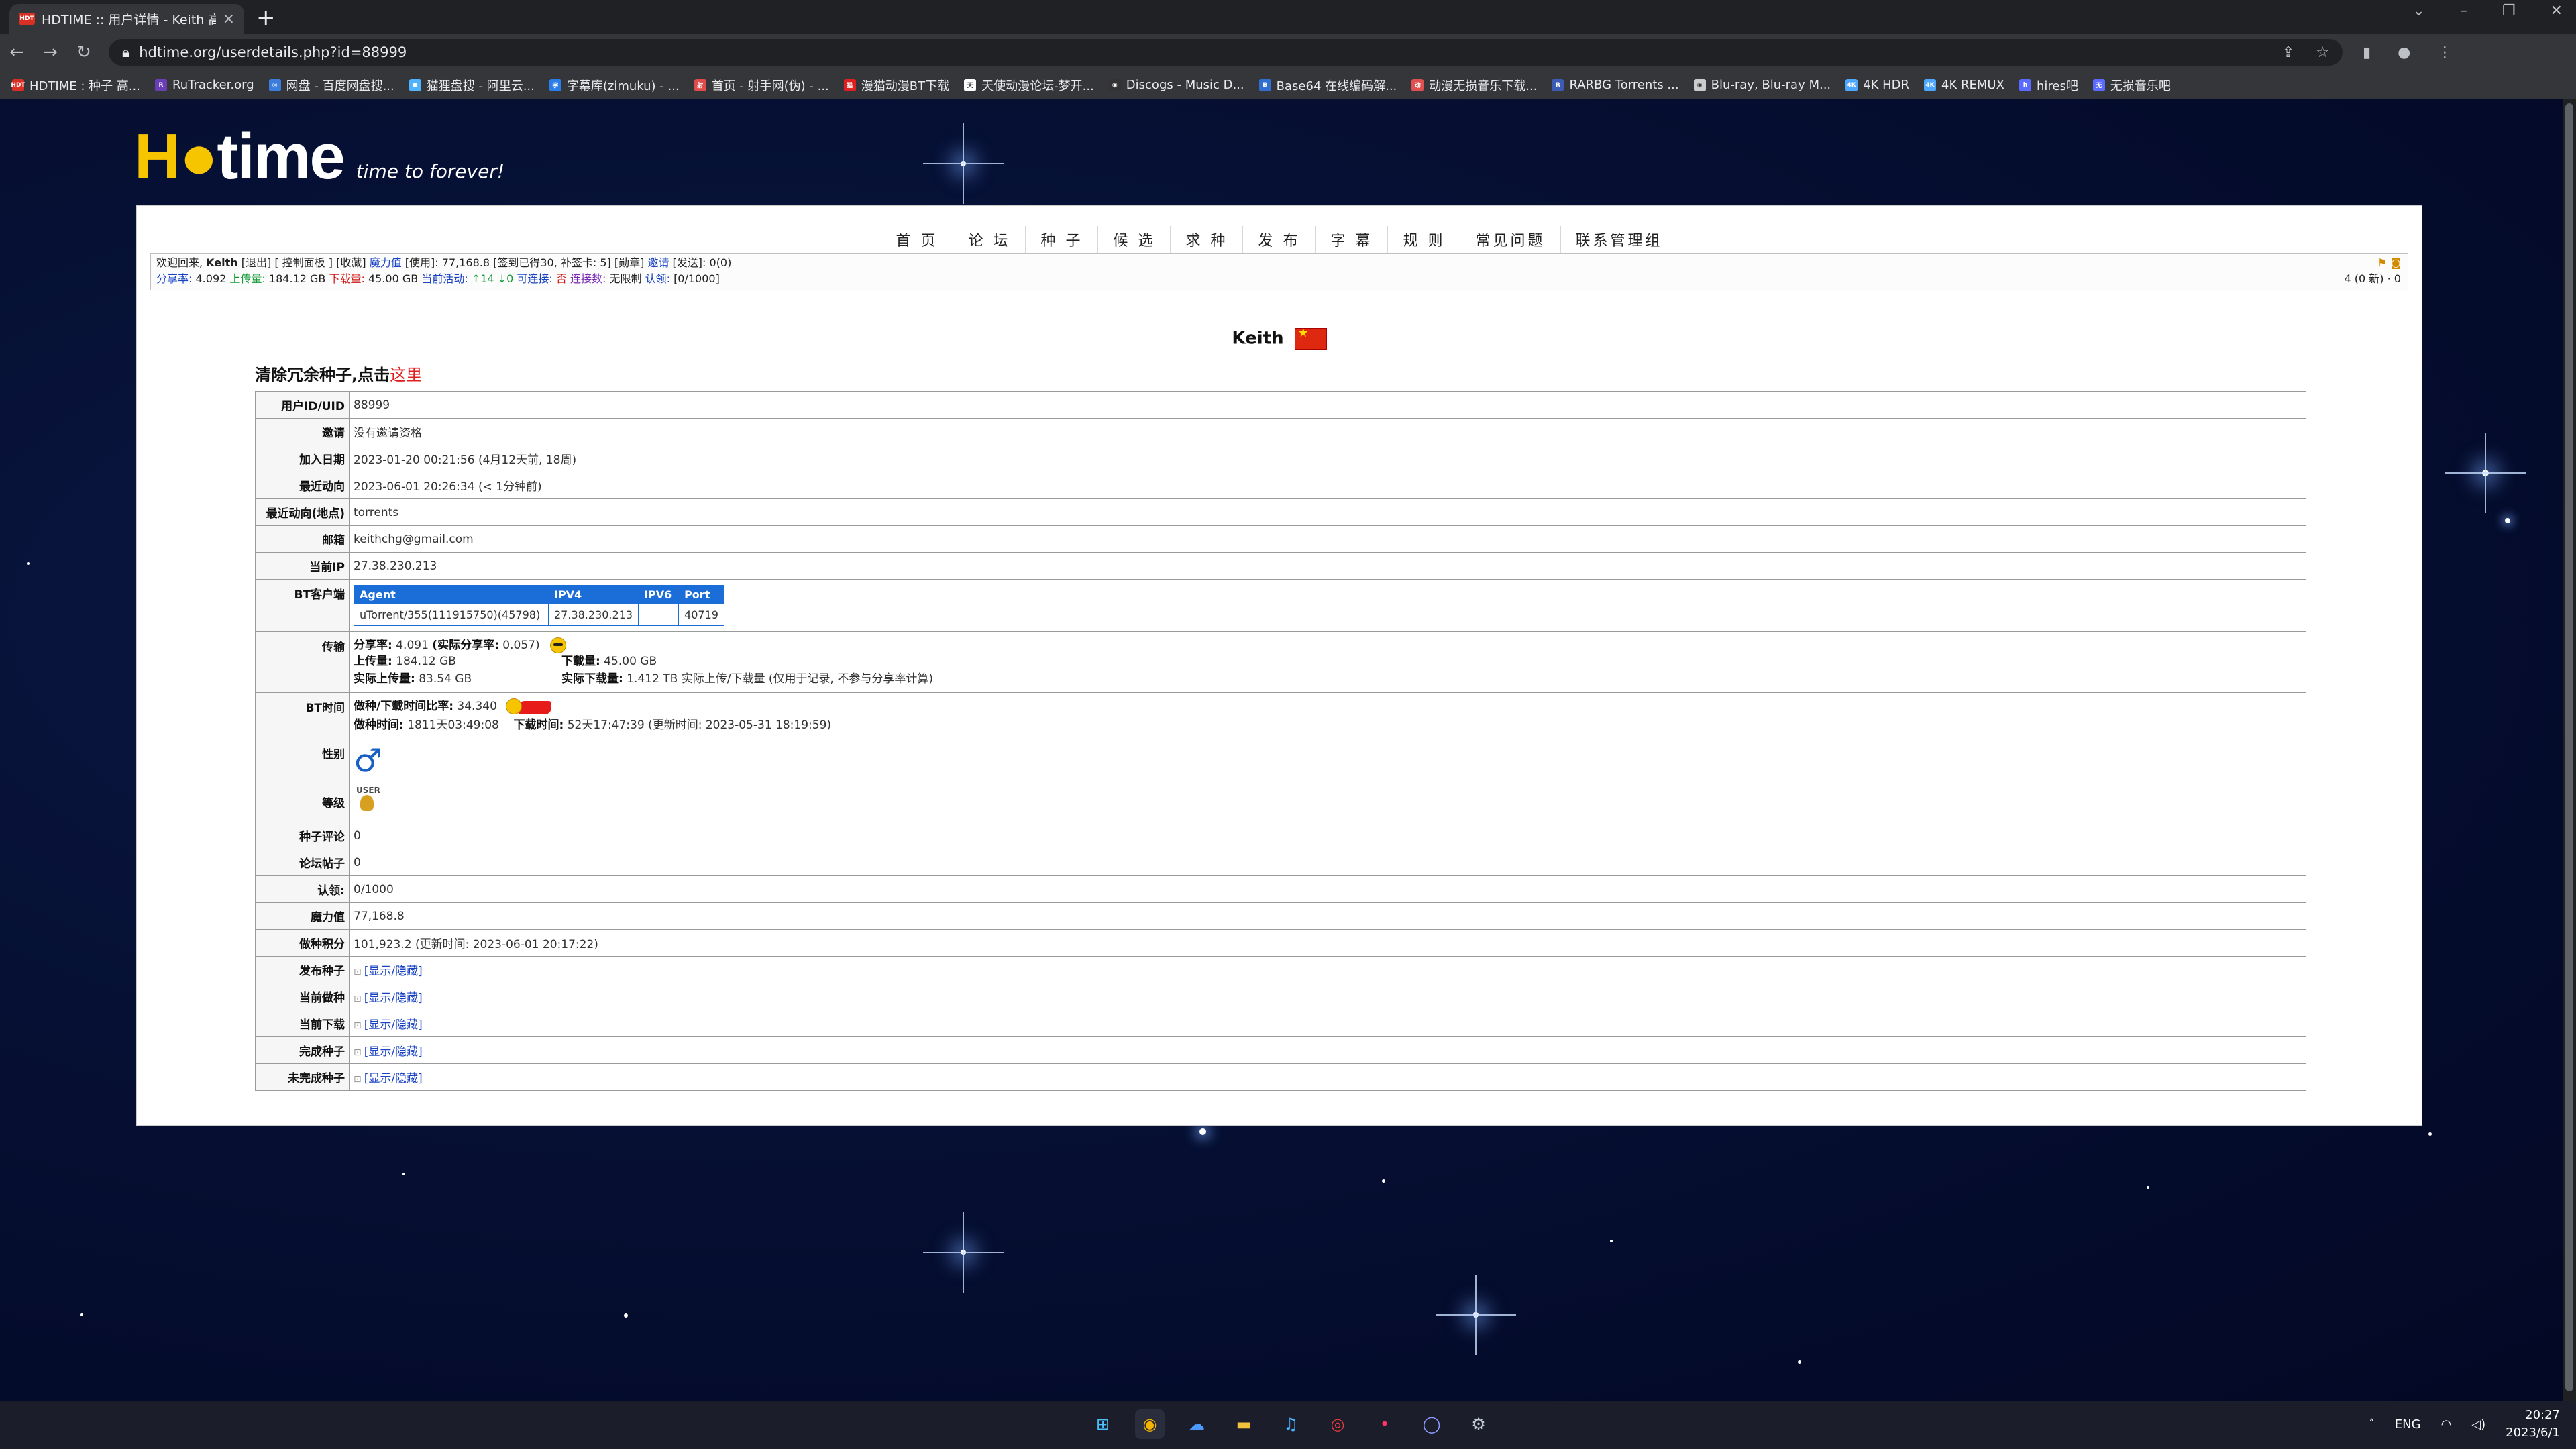  I want to click on circle-app-icon: ◯, so click(1431, 1424).